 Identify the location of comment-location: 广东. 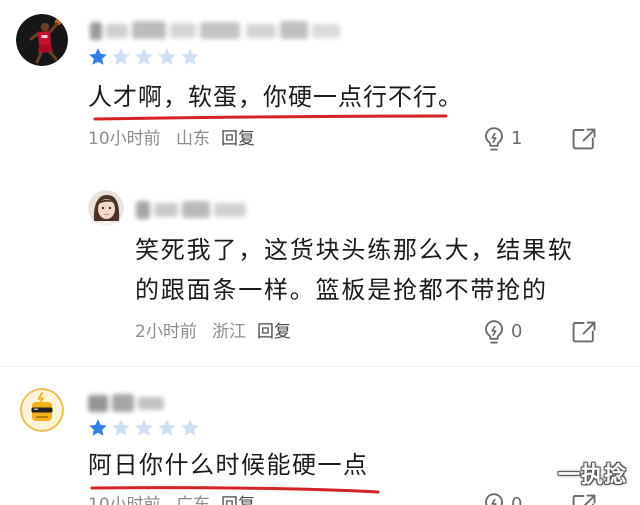
(193, 500).